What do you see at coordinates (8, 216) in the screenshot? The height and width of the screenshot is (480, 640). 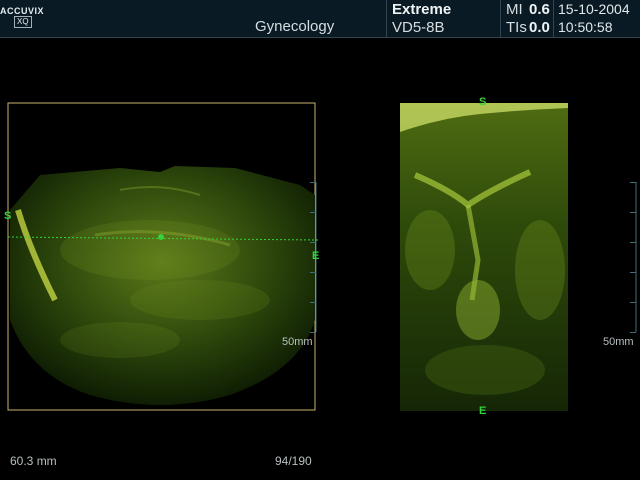 I see `left-start-marker: S` at bounding box center [8, 216].